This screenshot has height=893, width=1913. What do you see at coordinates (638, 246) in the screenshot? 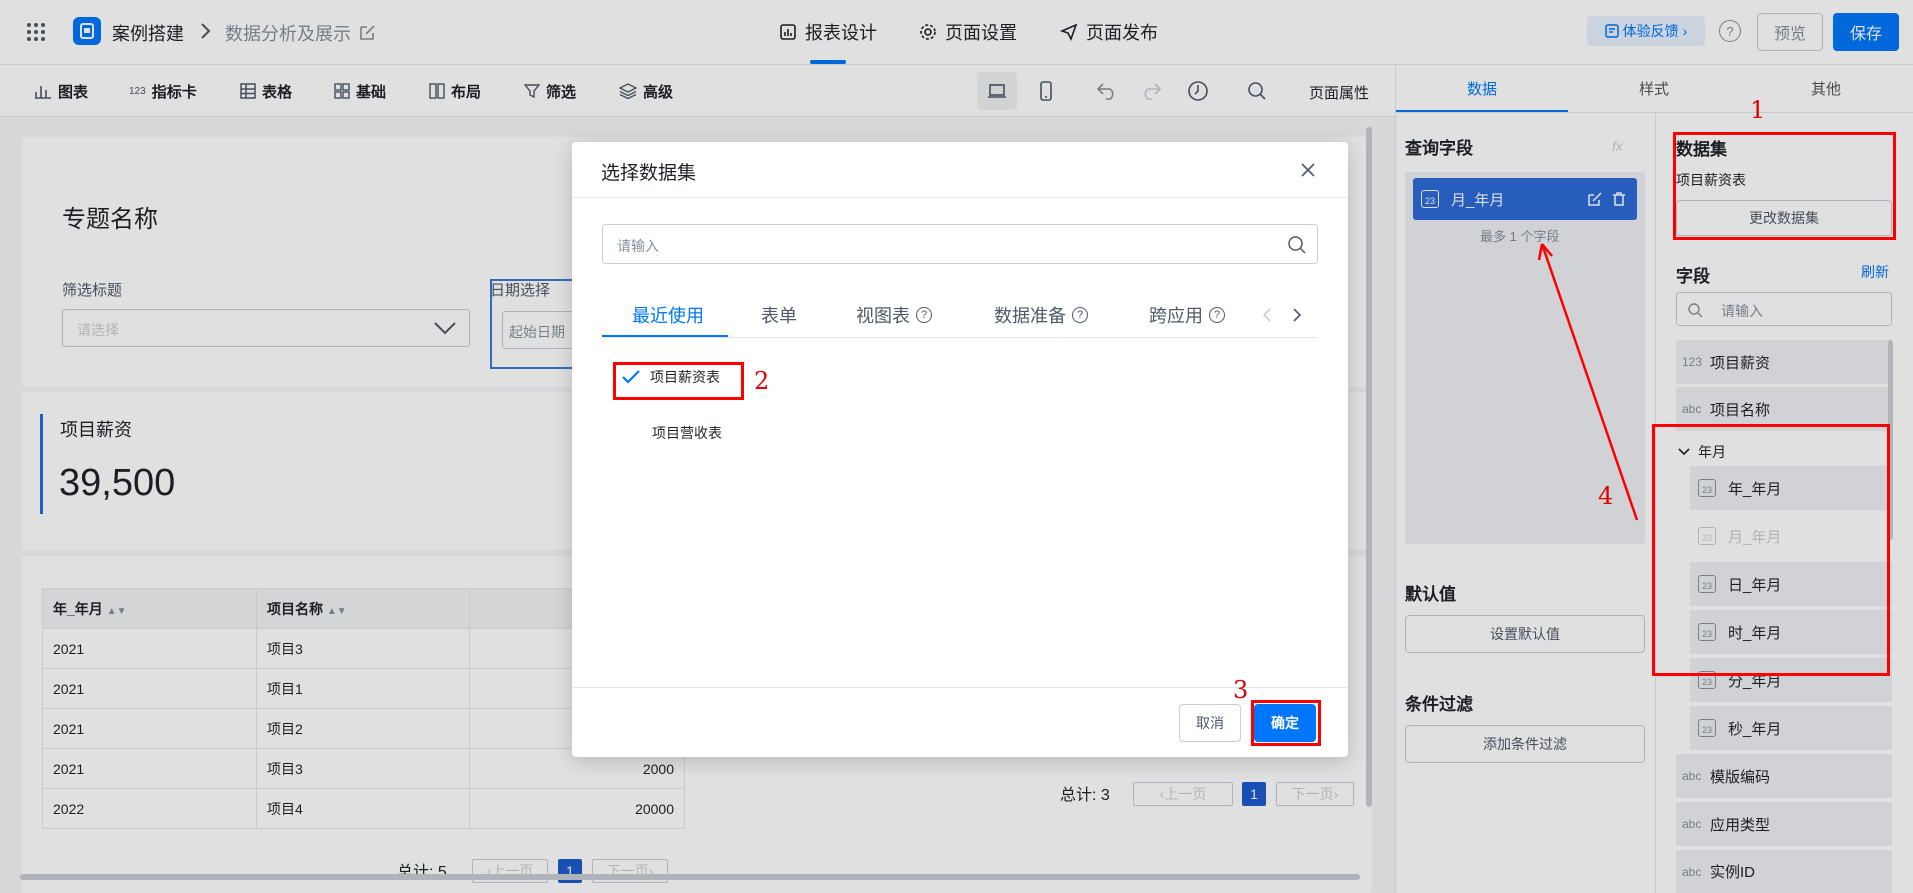
I see `search-placeholder: 请输入` at bounding box center [638, 246].